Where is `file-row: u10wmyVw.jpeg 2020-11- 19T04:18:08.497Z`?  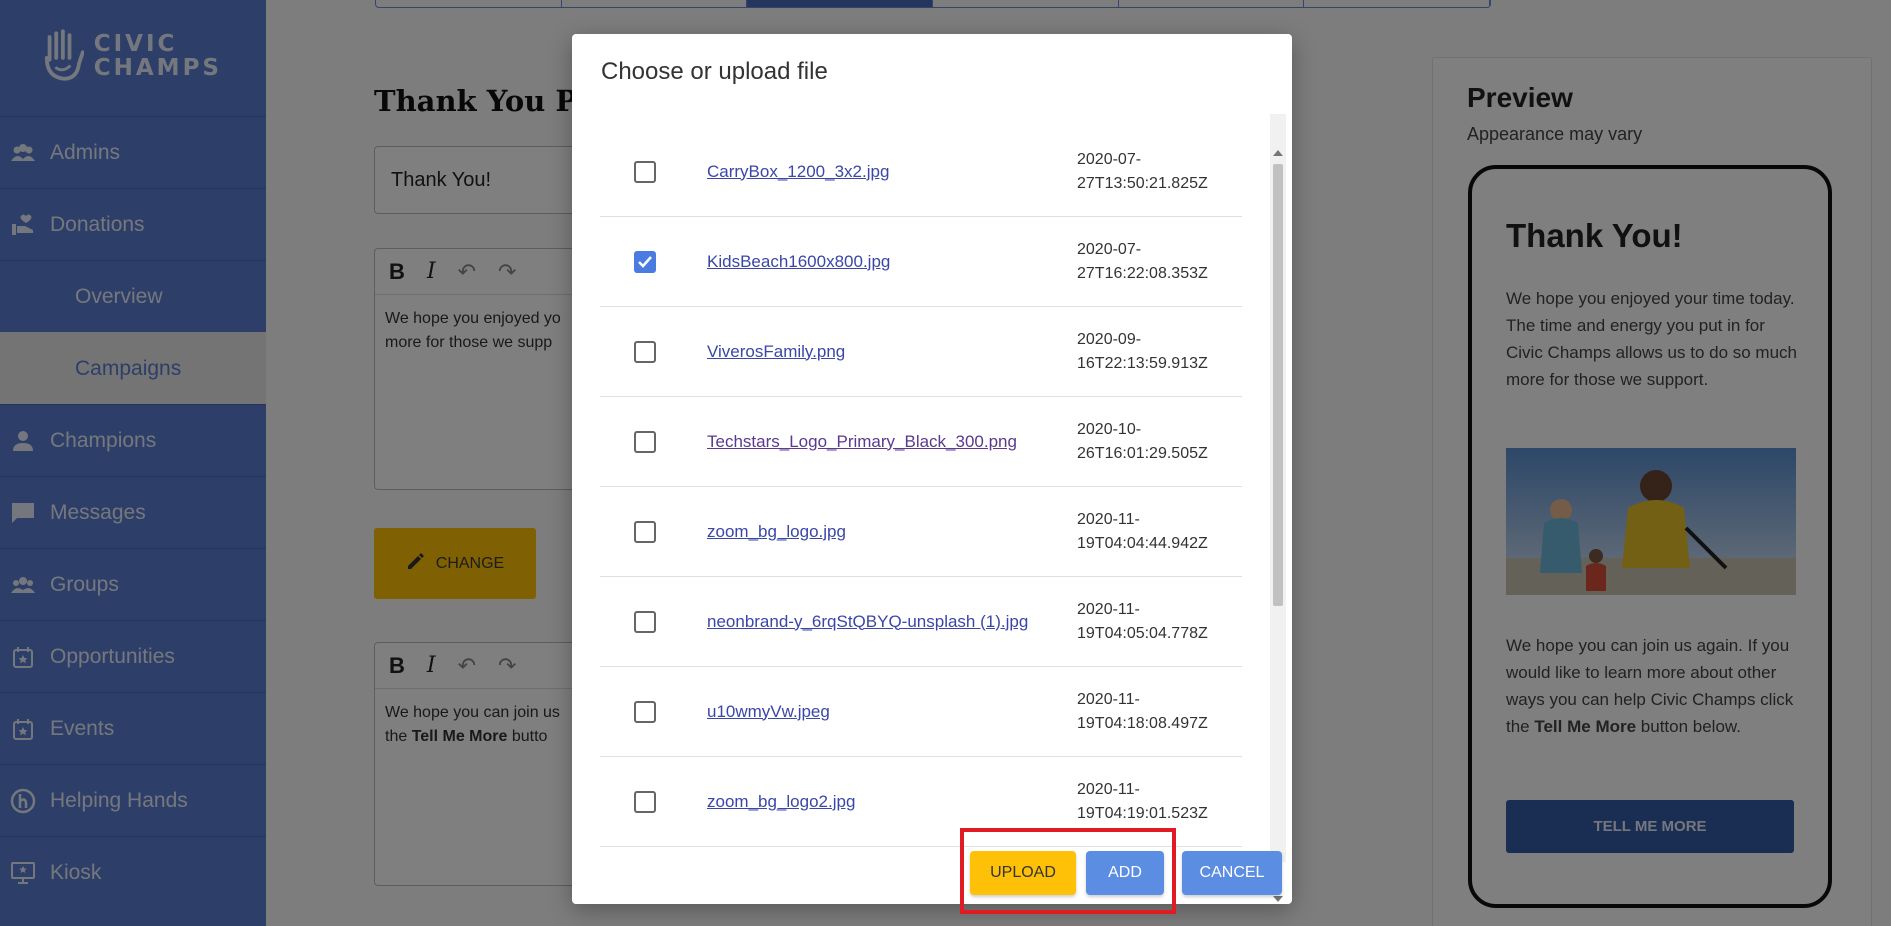 file-row: u10wmyVw.jpeg 2020-11- 19T04:18:08.497Z is located at coordinates (921, 712).